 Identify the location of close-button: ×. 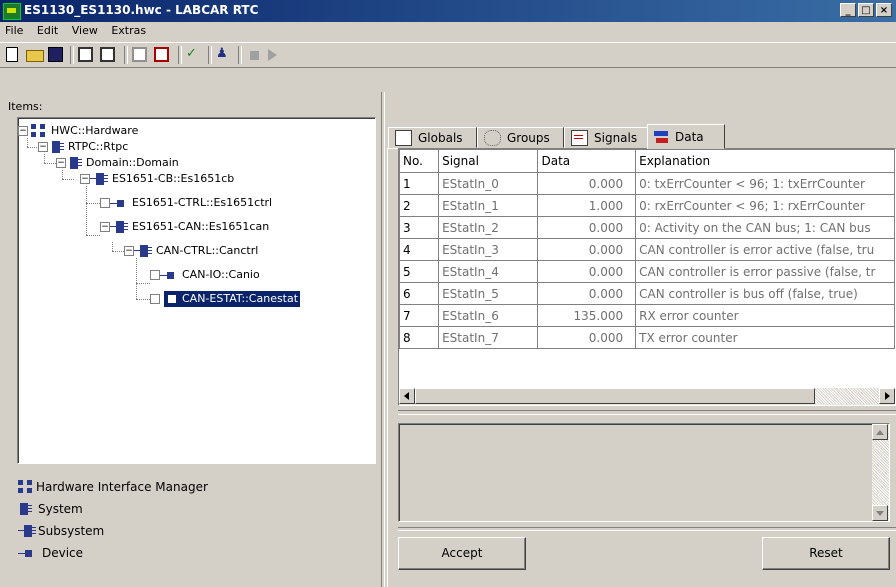
(884, 10).